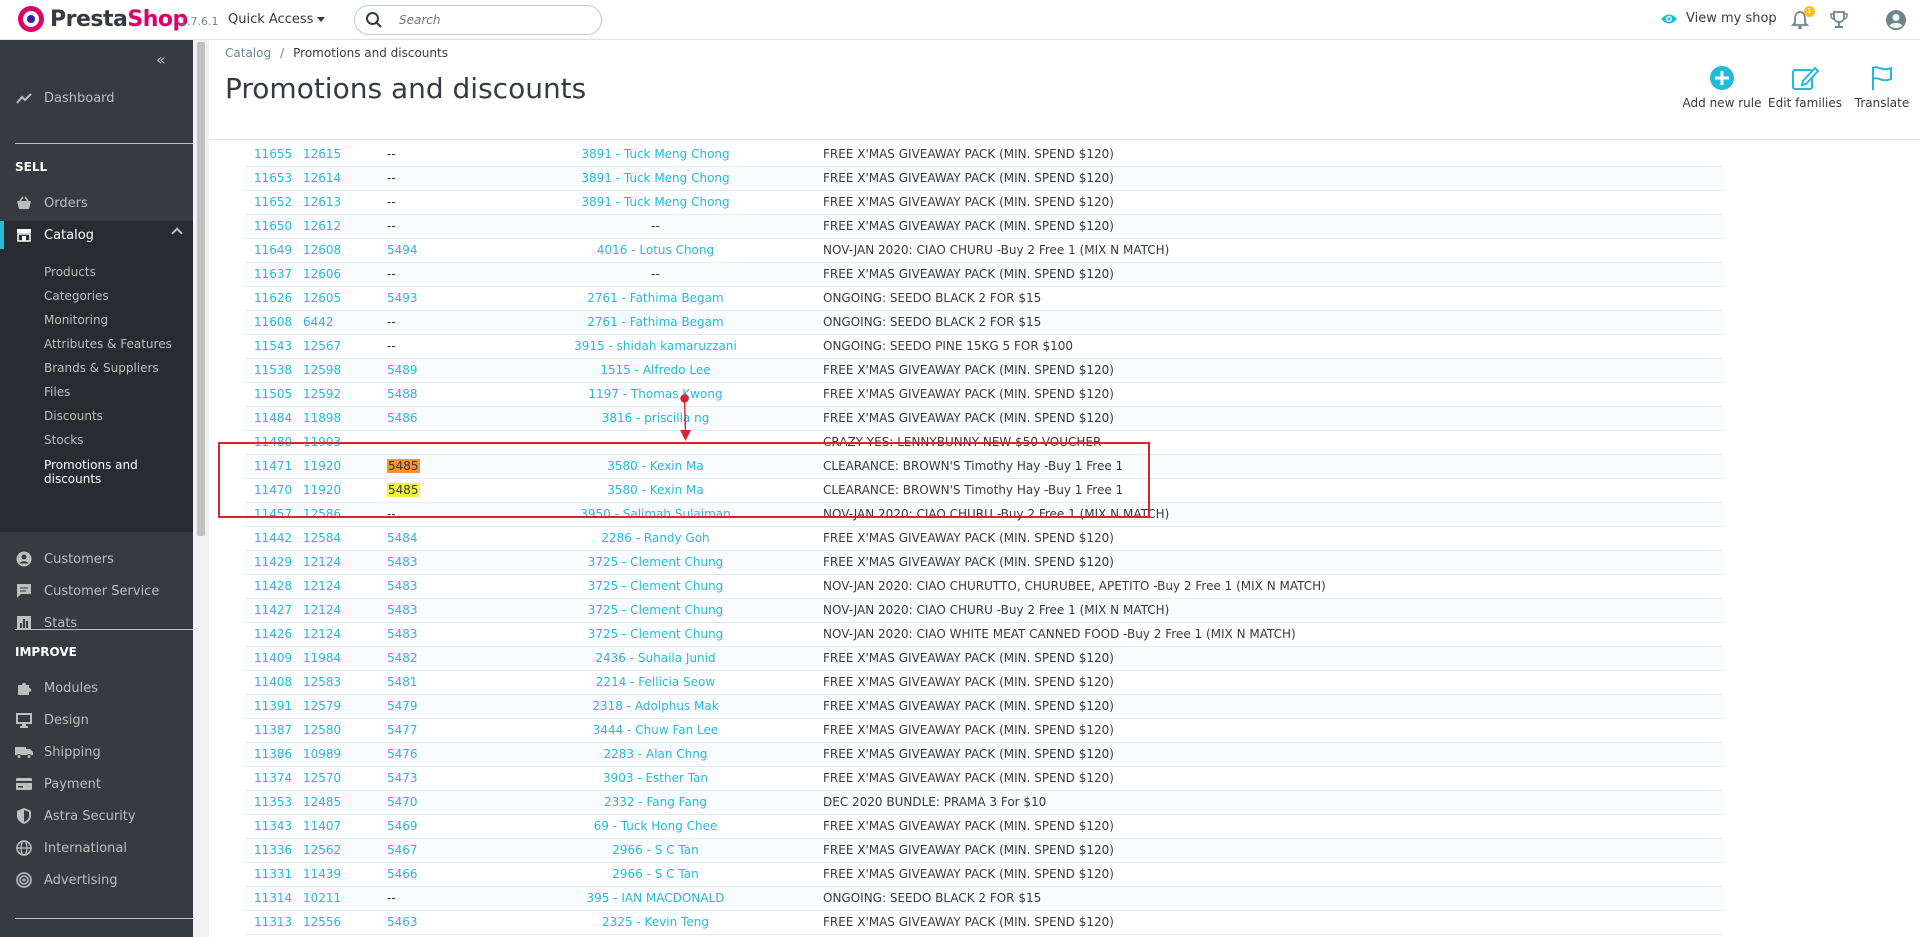 This screenshot has height=937, width=1920. Describe the element at coordinates (440, 250) in the screenshot. I see `cell-set: 5494` at that location.